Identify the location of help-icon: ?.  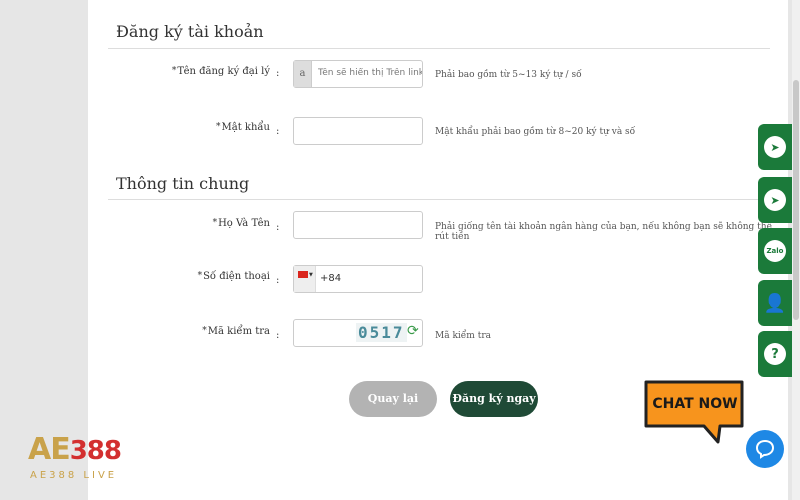
(775, 354).